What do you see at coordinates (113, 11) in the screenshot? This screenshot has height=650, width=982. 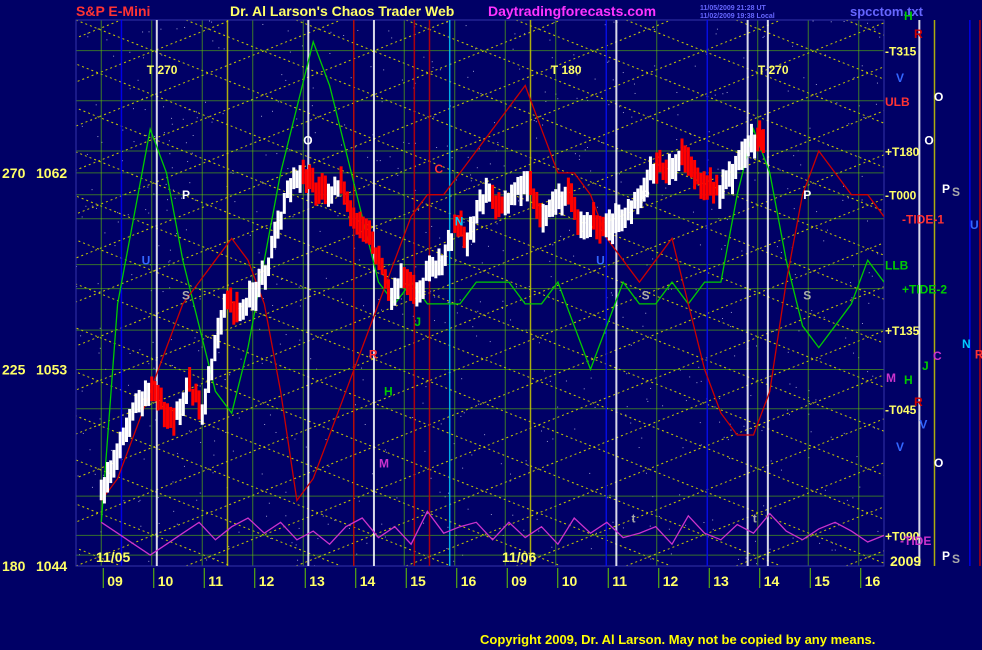 I see `left-title: S&P E-Mini` at bounding box center [113, 11].